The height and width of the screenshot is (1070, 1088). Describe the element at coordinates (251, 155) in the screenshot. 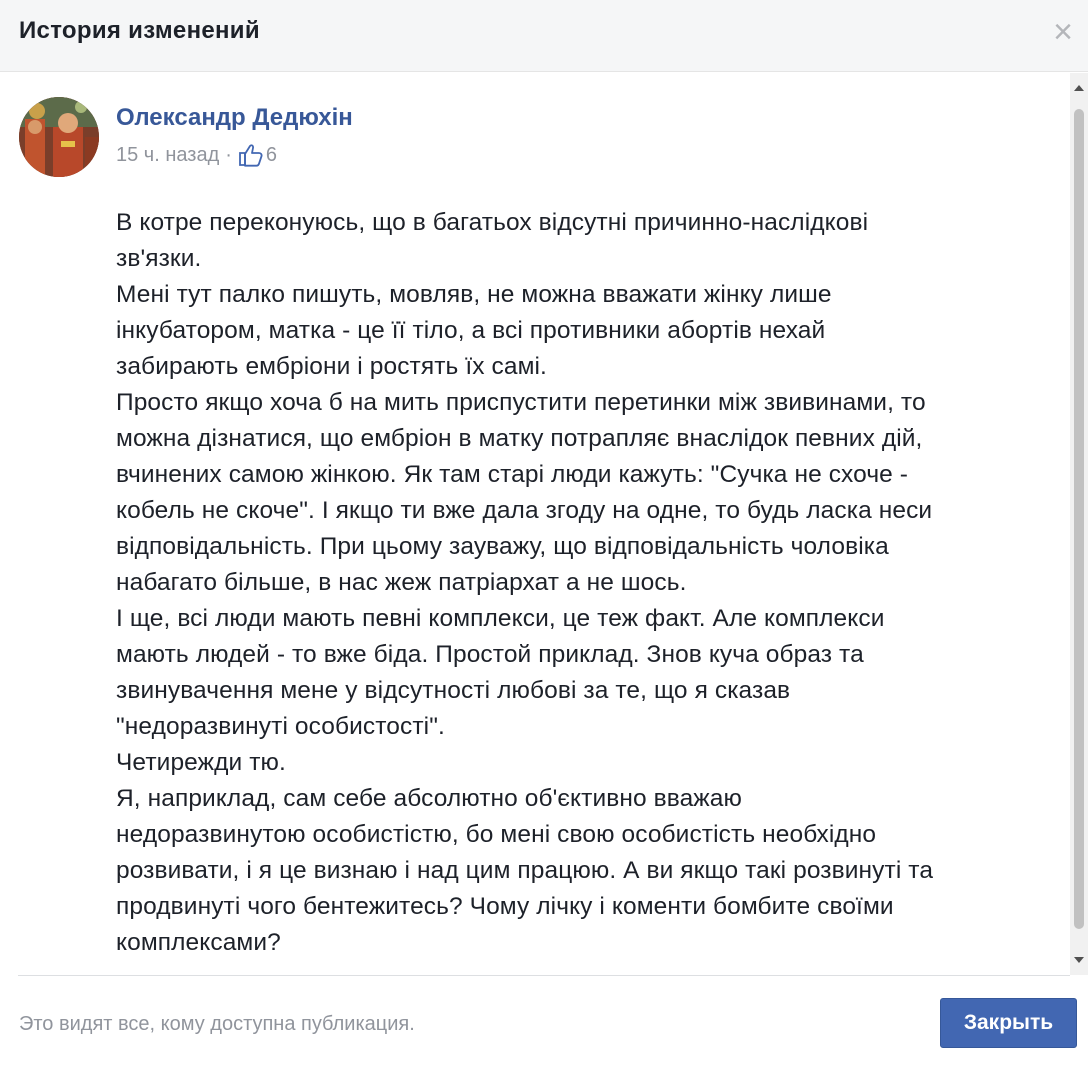

I see `thumbs-up-icon` at that location.